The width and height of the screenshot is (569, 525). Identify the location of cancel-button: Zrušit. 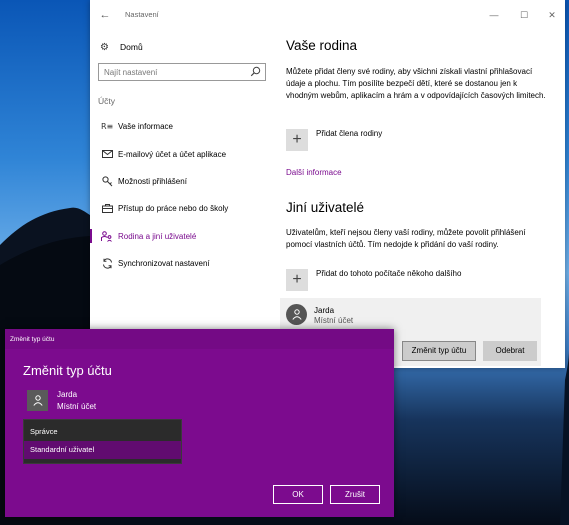
(355, 494).